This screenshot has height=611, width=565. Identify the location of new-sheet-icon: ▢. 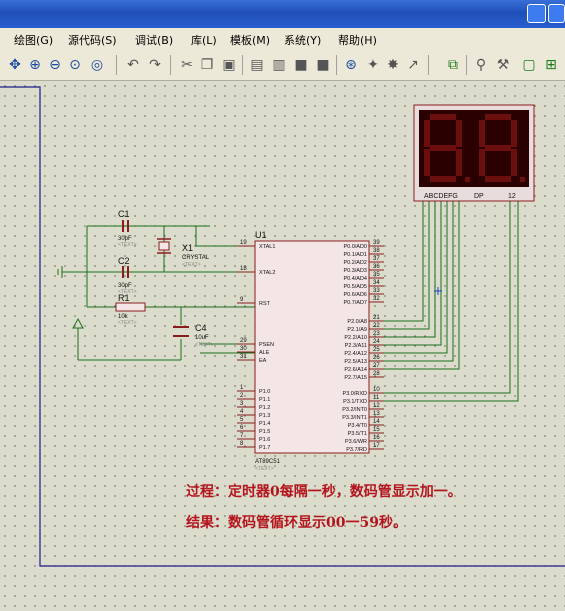
(529, 65).